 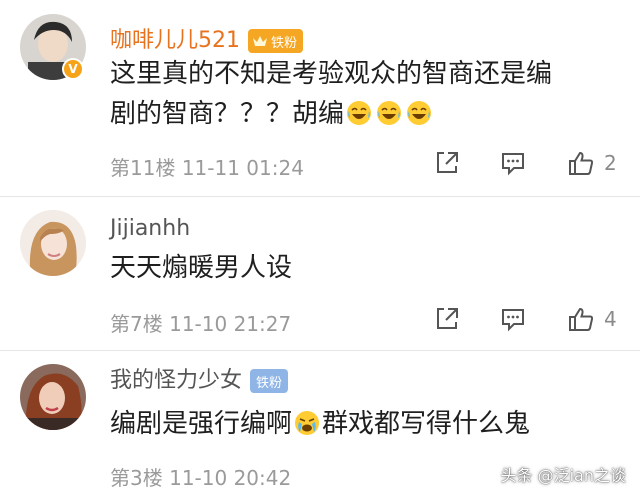 What do you see at coordinates (136, 478) in the screenshot?
I see `floor-number: 第3楼` at bounding box center [136, 478].